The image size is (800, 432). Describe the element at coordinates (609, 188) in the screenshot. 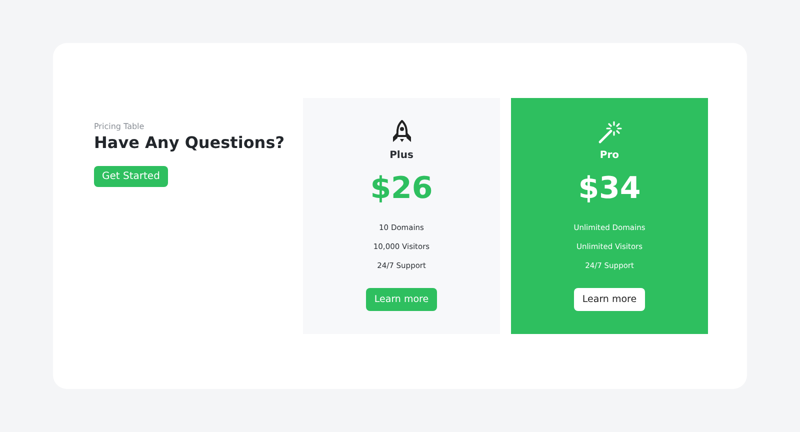

I see `plan-price: $34` at that location.